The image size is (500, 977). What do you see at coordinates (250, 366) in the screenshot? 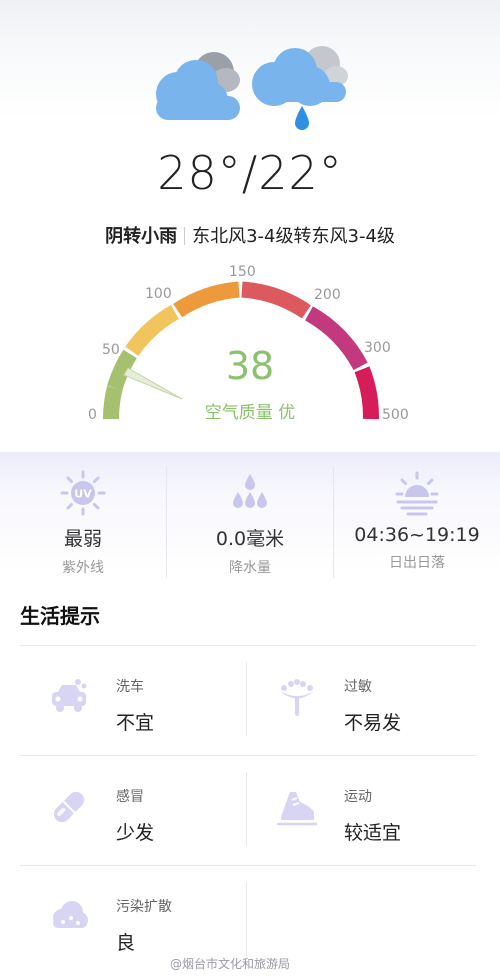
I see `aqi-value: 38` at bounding box center [250, 366].